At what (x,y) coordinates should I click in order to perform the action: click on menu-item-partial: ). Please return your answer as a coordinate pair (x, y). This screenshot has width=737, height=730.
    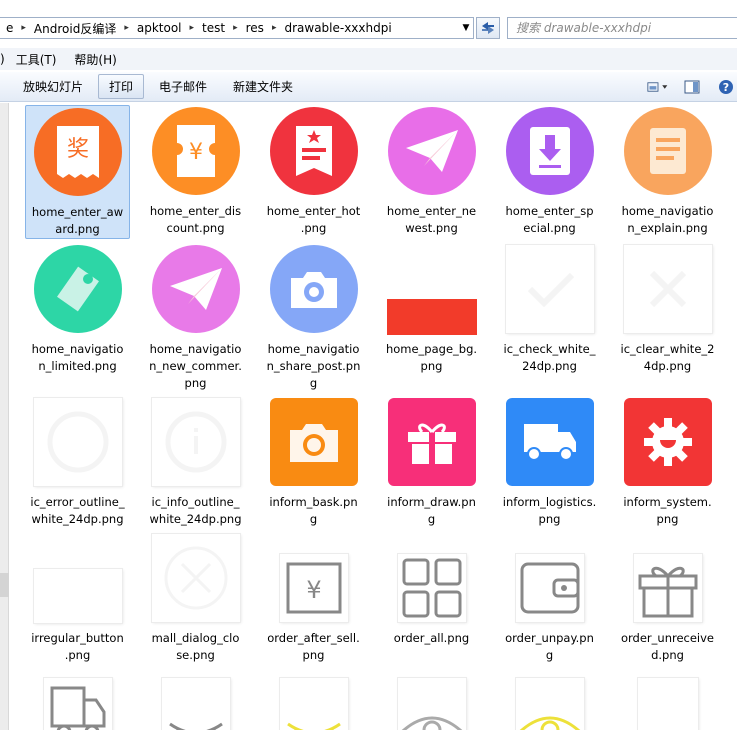
    Looking at the image, I should click on (3, 59).